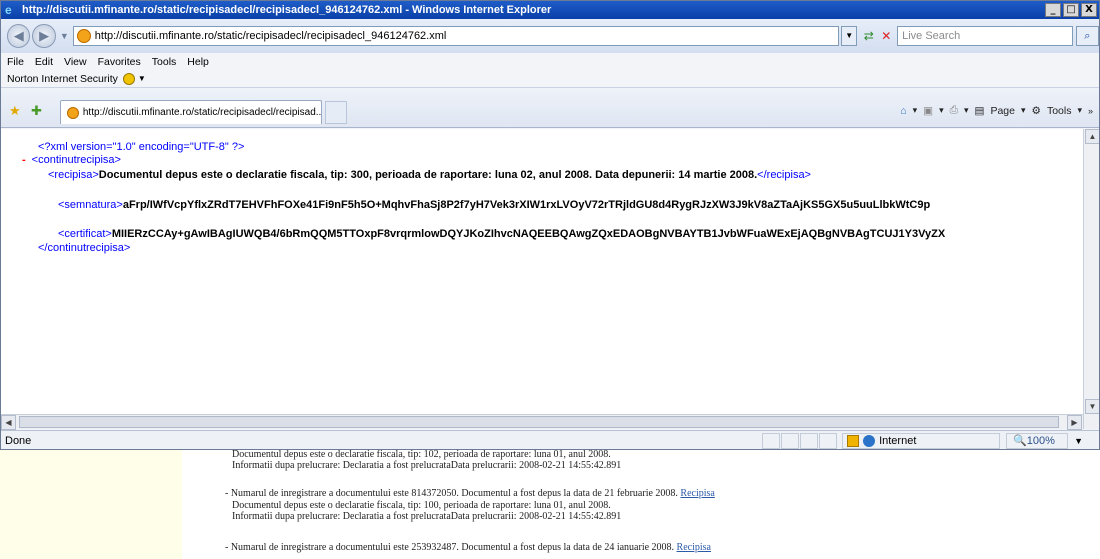  What do you see at coordinates (1078, 441) in the screenshot?
I see `zoom-dropdown-icon: ▼` at bounding box center [1078, 441].